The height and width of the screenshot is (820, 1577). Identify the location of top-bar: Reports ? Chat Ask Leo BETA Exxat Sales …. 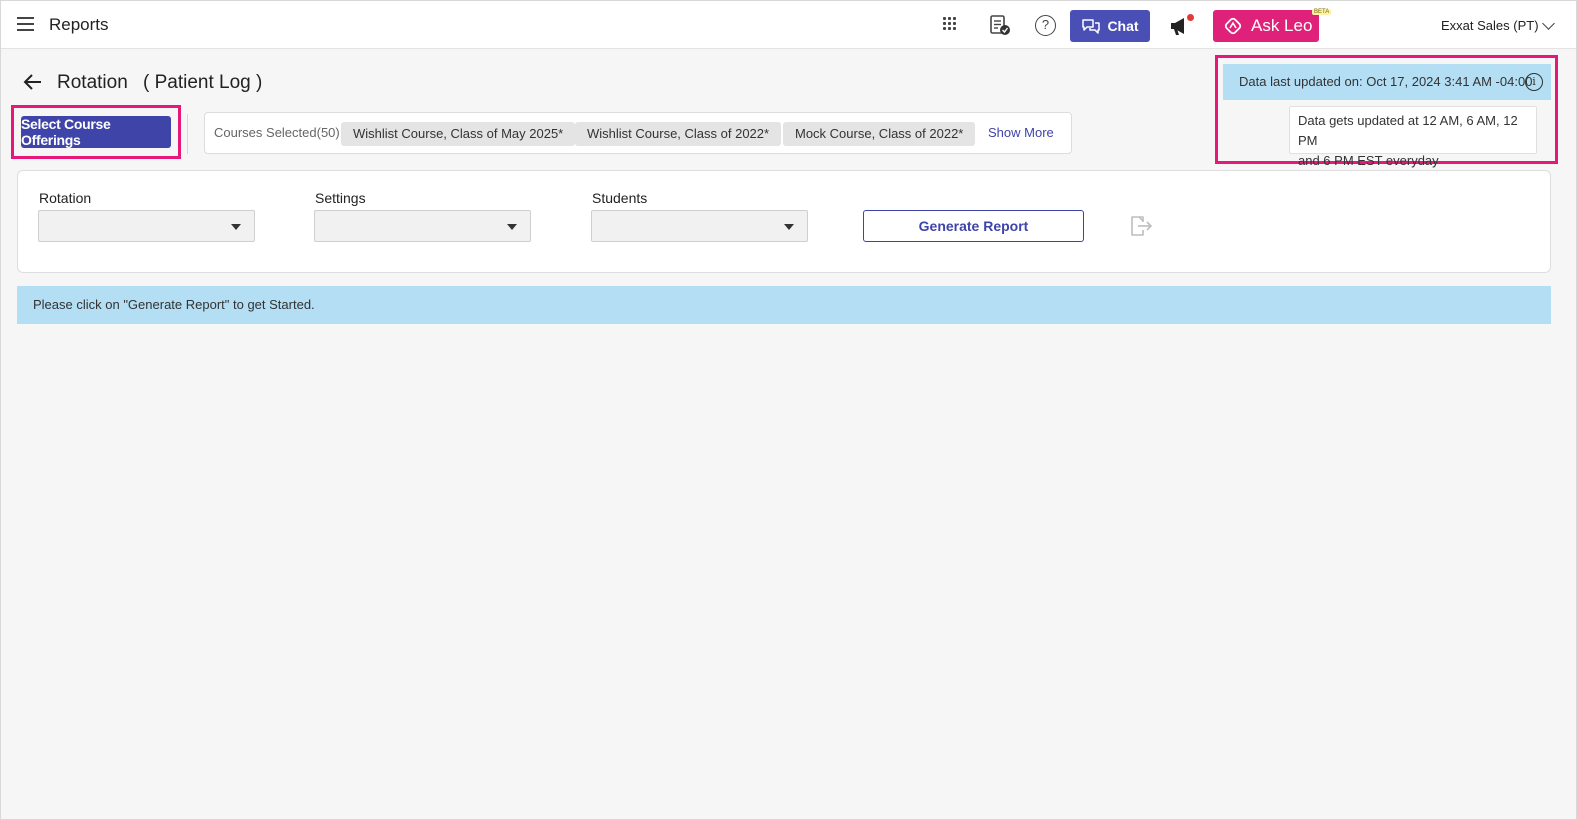
(788, 24).